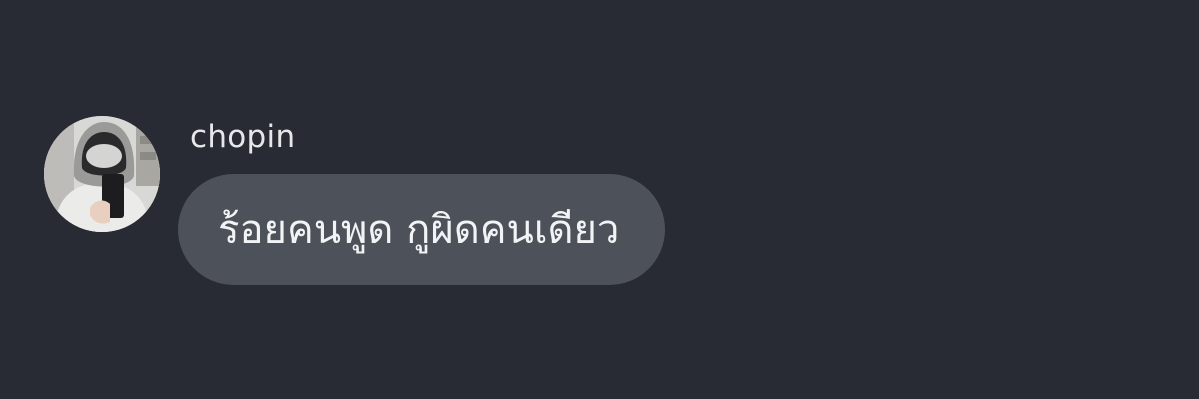  I want to click on message-bubble: ร้อยคนพูด กูผิดคนเดียว, so click(422, 229).